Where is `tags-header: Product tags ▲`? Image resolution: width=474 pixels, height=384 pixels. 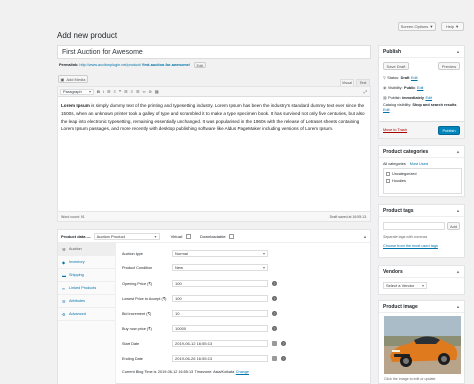 tags-header: Product tags ▲ is located at coordinates (421, 211).